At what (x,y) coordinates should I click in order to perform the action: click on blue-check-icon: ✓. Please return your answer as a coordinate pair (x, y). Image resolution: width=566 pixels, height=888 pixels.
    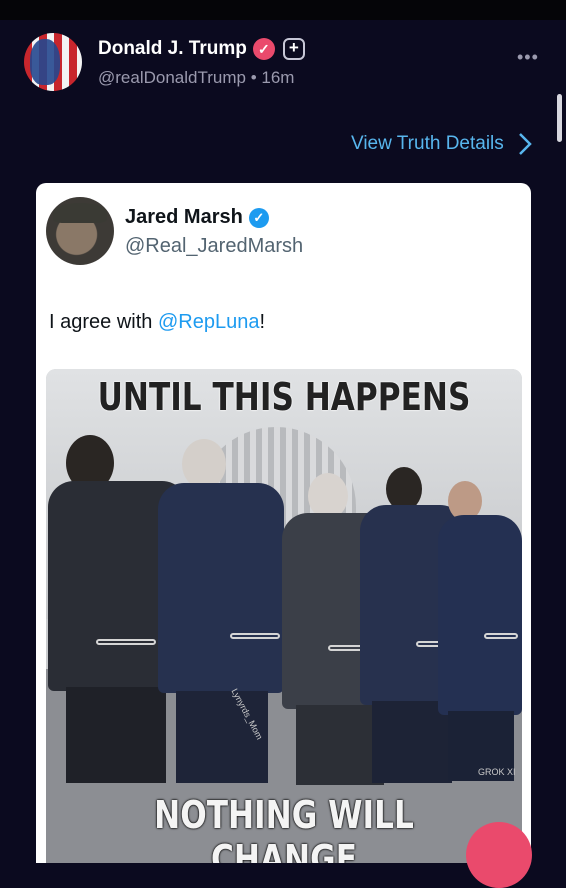
    Looking at the image, I should click on (258, 217).